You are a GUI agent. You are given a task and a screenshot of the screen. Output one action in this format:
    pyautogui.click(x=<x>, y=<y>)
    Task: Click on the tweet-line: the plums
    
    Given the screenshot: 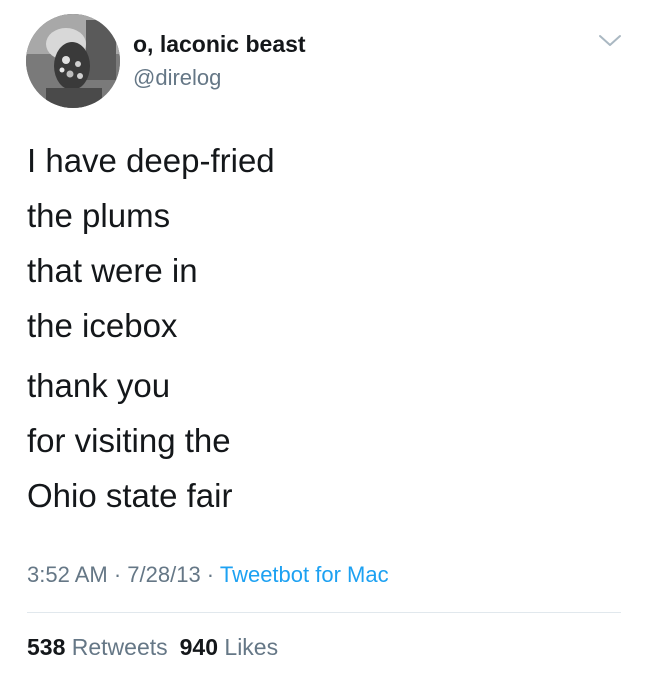 What is the action you would take?
    pyautogui.click(x=99, y=215)
    